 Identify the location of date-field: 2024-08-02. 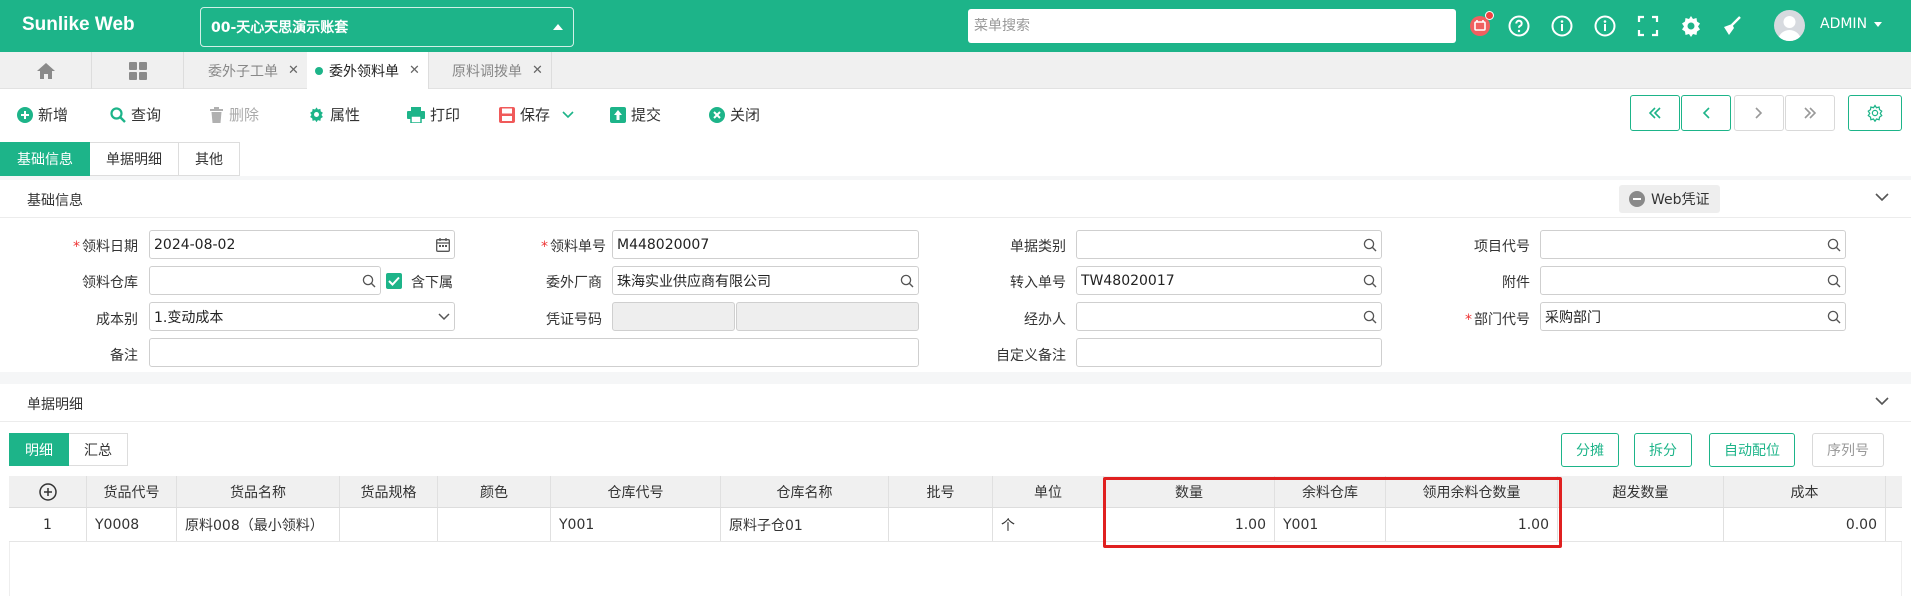
(302, 244).